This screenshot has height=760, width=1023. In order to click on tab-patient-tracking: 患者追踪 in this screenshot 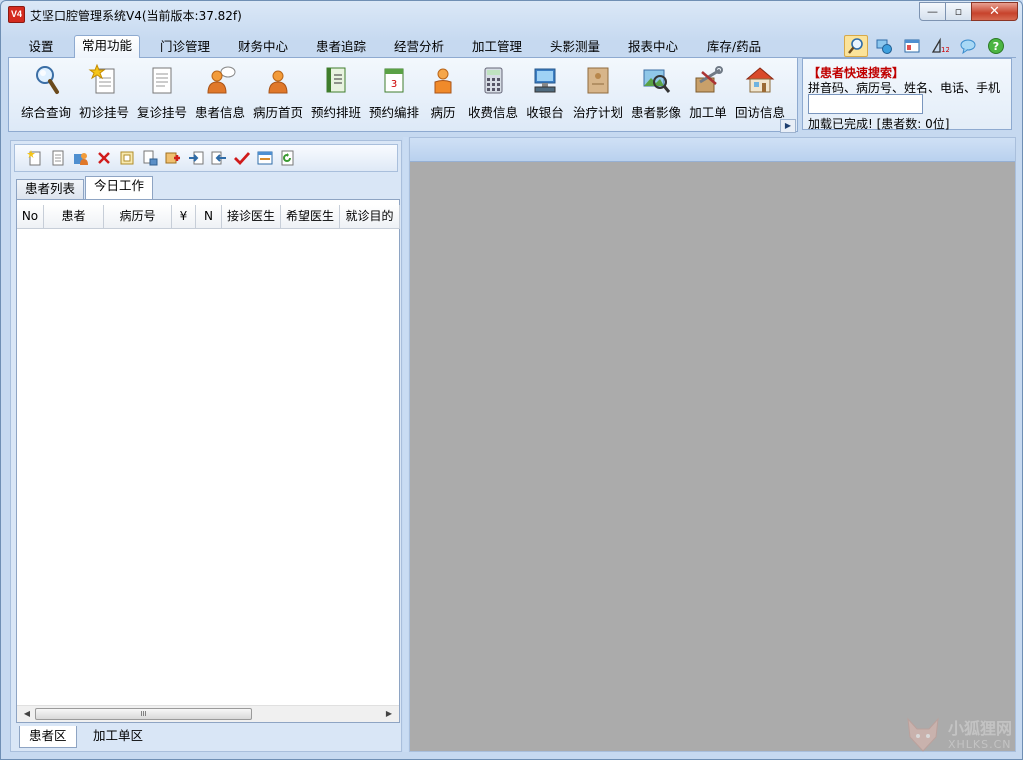, I will do `click(341, 48)`.